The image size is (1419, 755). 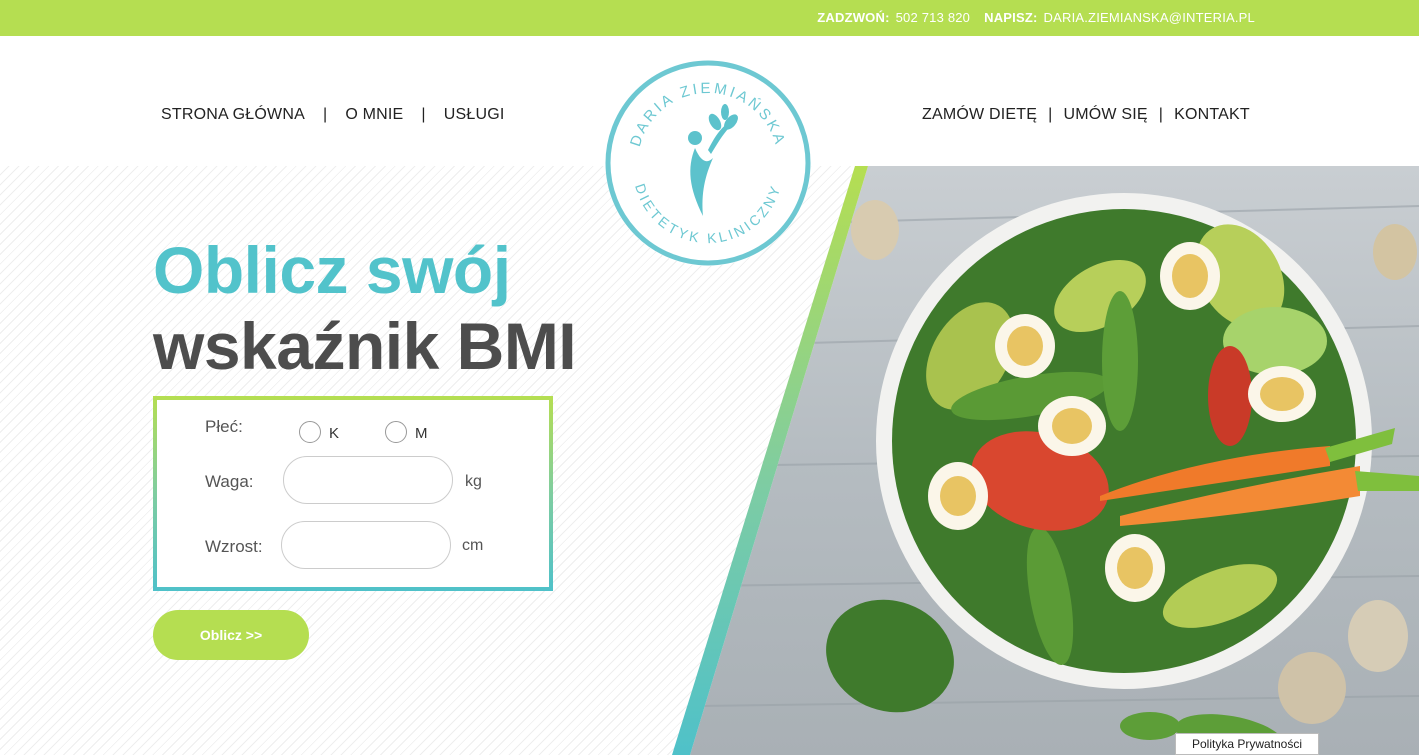 I want to click on heading-line-1: Oblicz swój, so click(x=332, y=270).